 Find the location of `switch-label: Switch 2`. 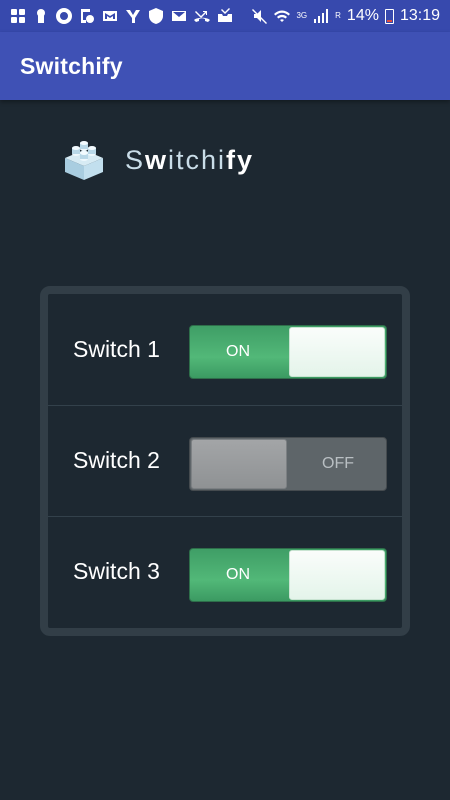

switch-label: Switch 2 is located at coordinates (116, 460).